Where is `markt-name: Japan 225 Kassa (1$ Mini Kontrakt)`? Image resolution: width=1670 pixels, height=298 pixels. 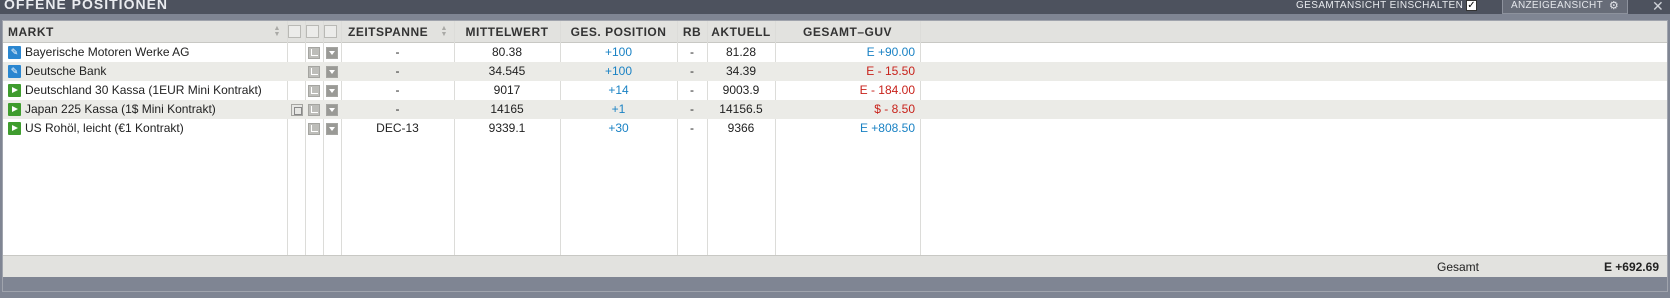
markt-name: Japan 225 Kassa (1$ Mini Kontrakt) is located at coordinates (120, 109).